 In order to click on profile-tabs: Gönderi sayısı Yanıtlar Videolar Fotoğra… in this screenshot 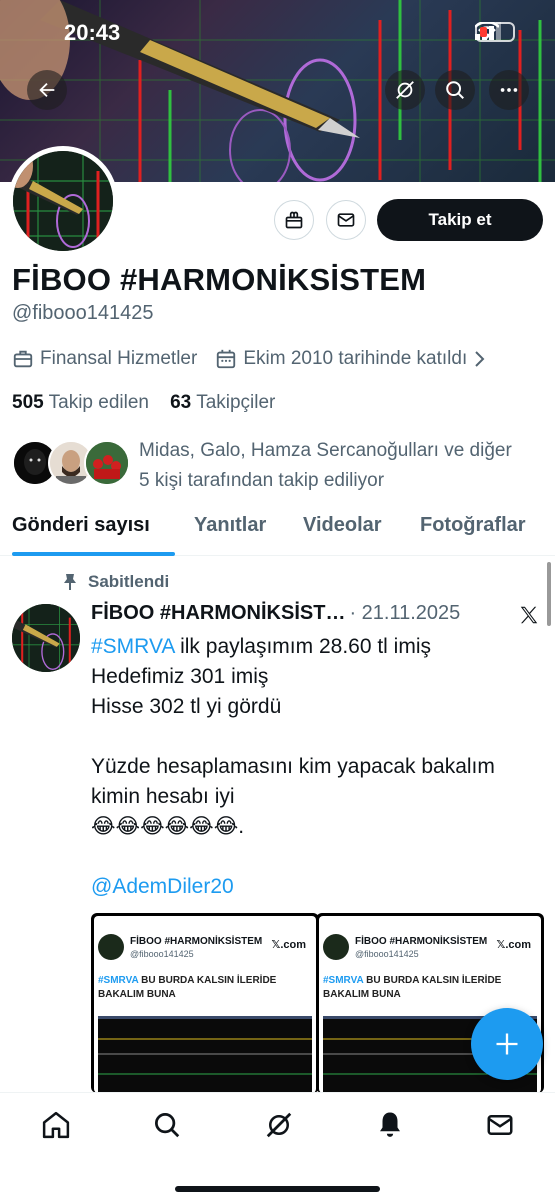, I will do `click(277, 532)`.